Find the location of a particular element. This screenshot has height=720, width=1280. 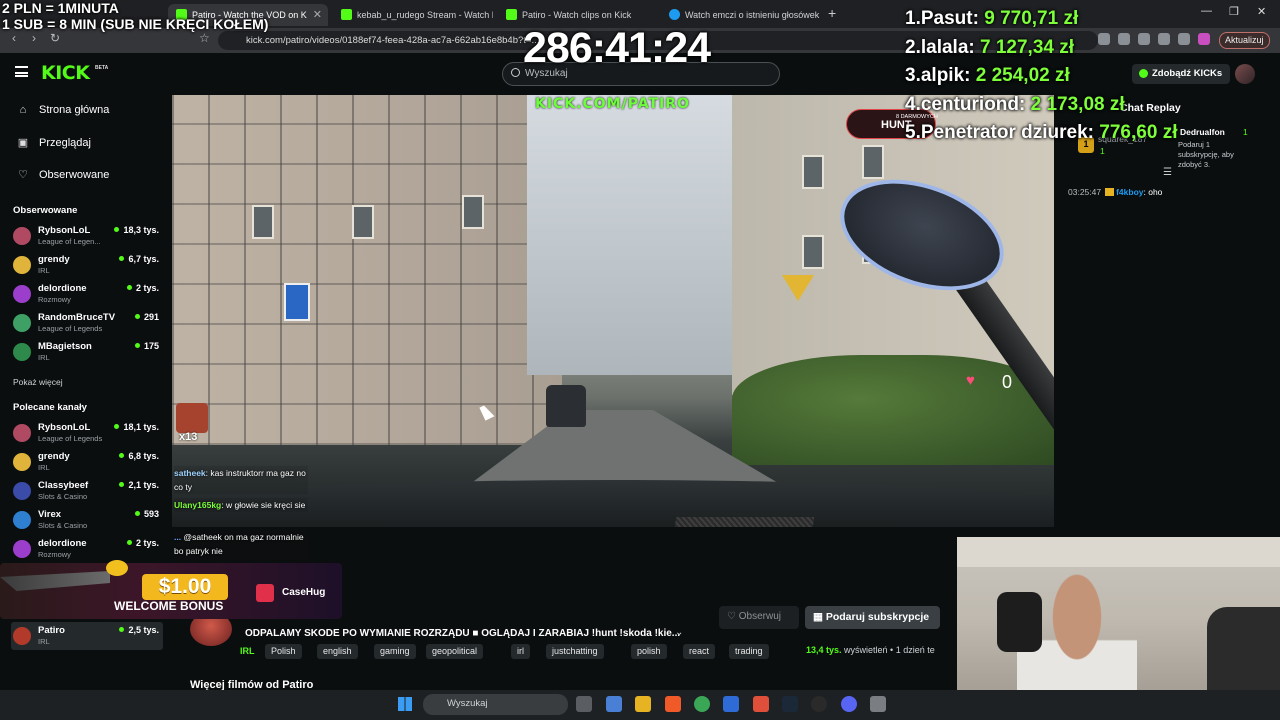

copilot-icon is located at coordinates (614, 704).